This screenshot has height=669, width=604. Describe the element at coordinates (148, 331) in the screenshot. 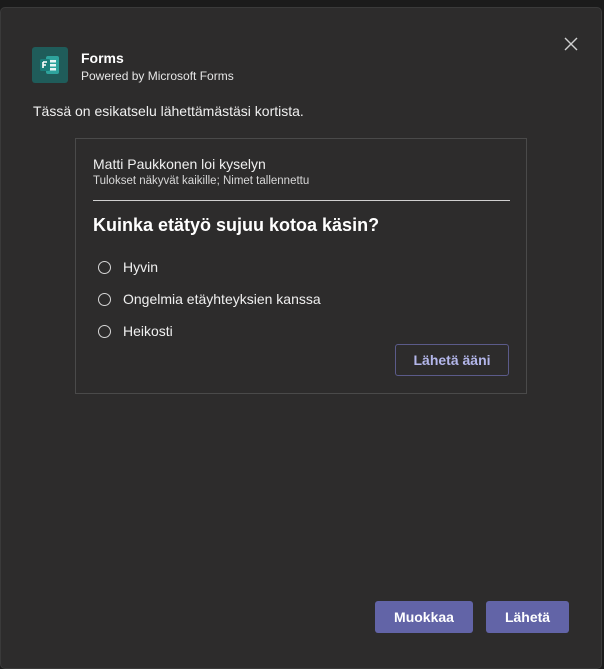

I see `poll-option-label: Heikosti` at that location.